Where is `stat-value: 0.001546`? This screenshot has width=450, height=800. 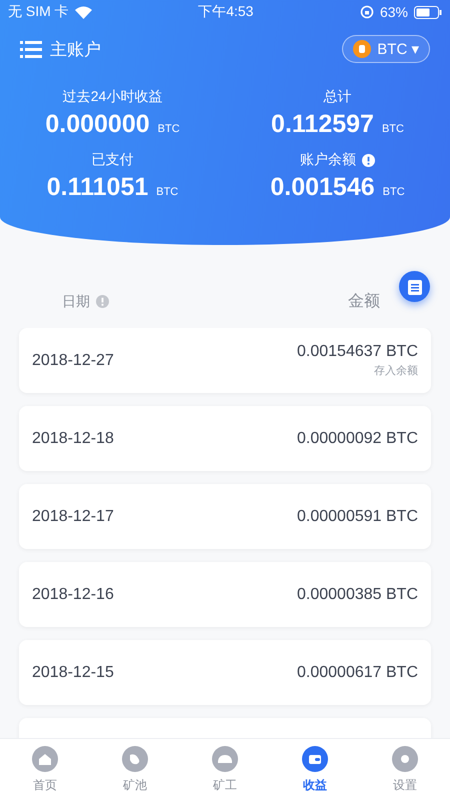
stat-value: 0.001546 is located at coordinates (322, 187).